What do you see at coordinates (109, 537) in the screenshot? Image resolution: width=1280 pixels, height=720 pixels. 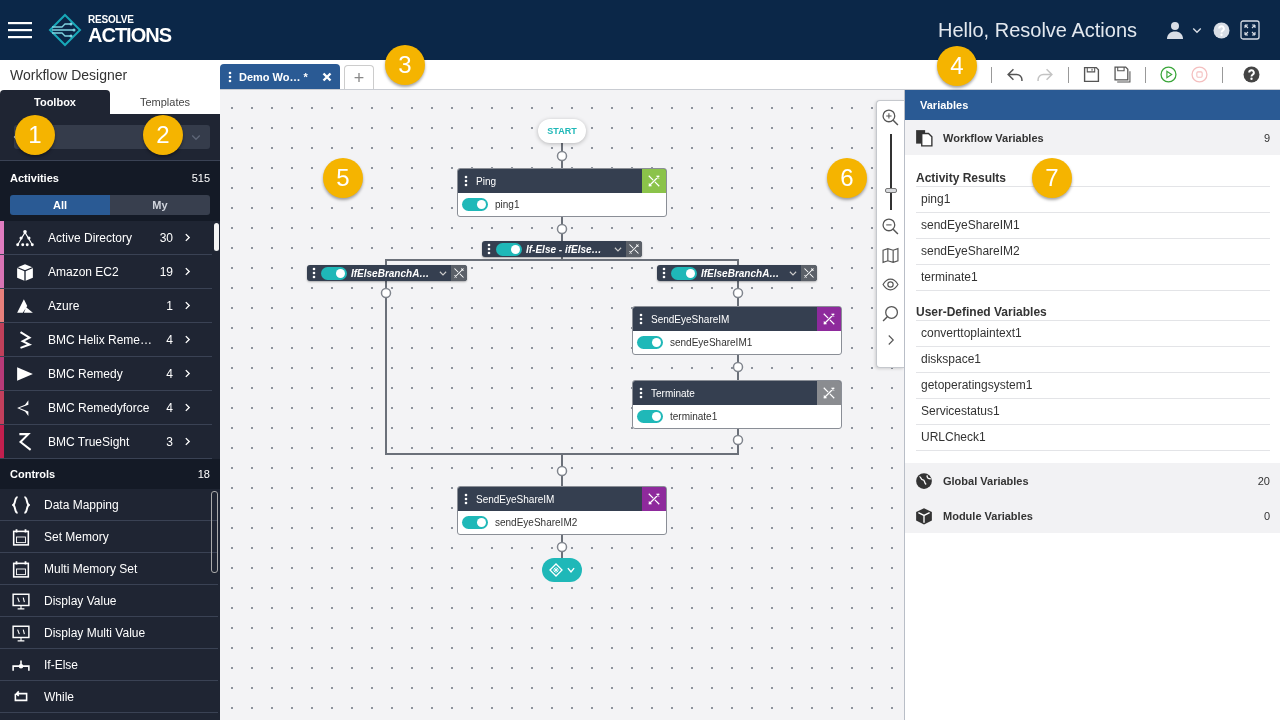 I see `control-item: Set Memory` at bounding box center [109, 537].